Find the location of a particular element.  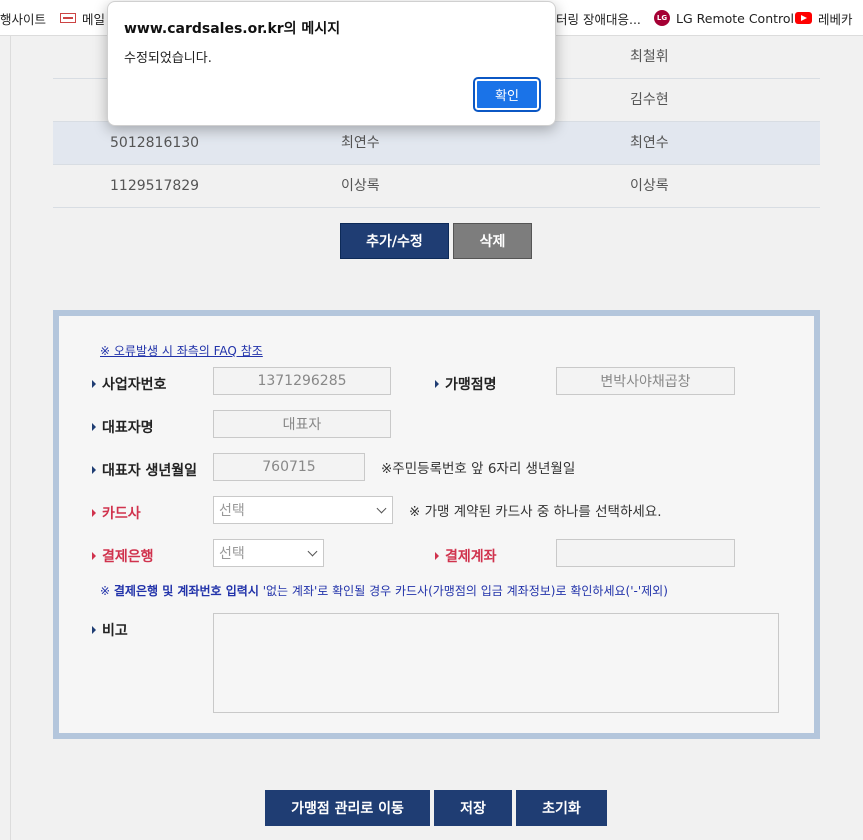

name-cell: 이상록 is located at coordinates (360, 186).